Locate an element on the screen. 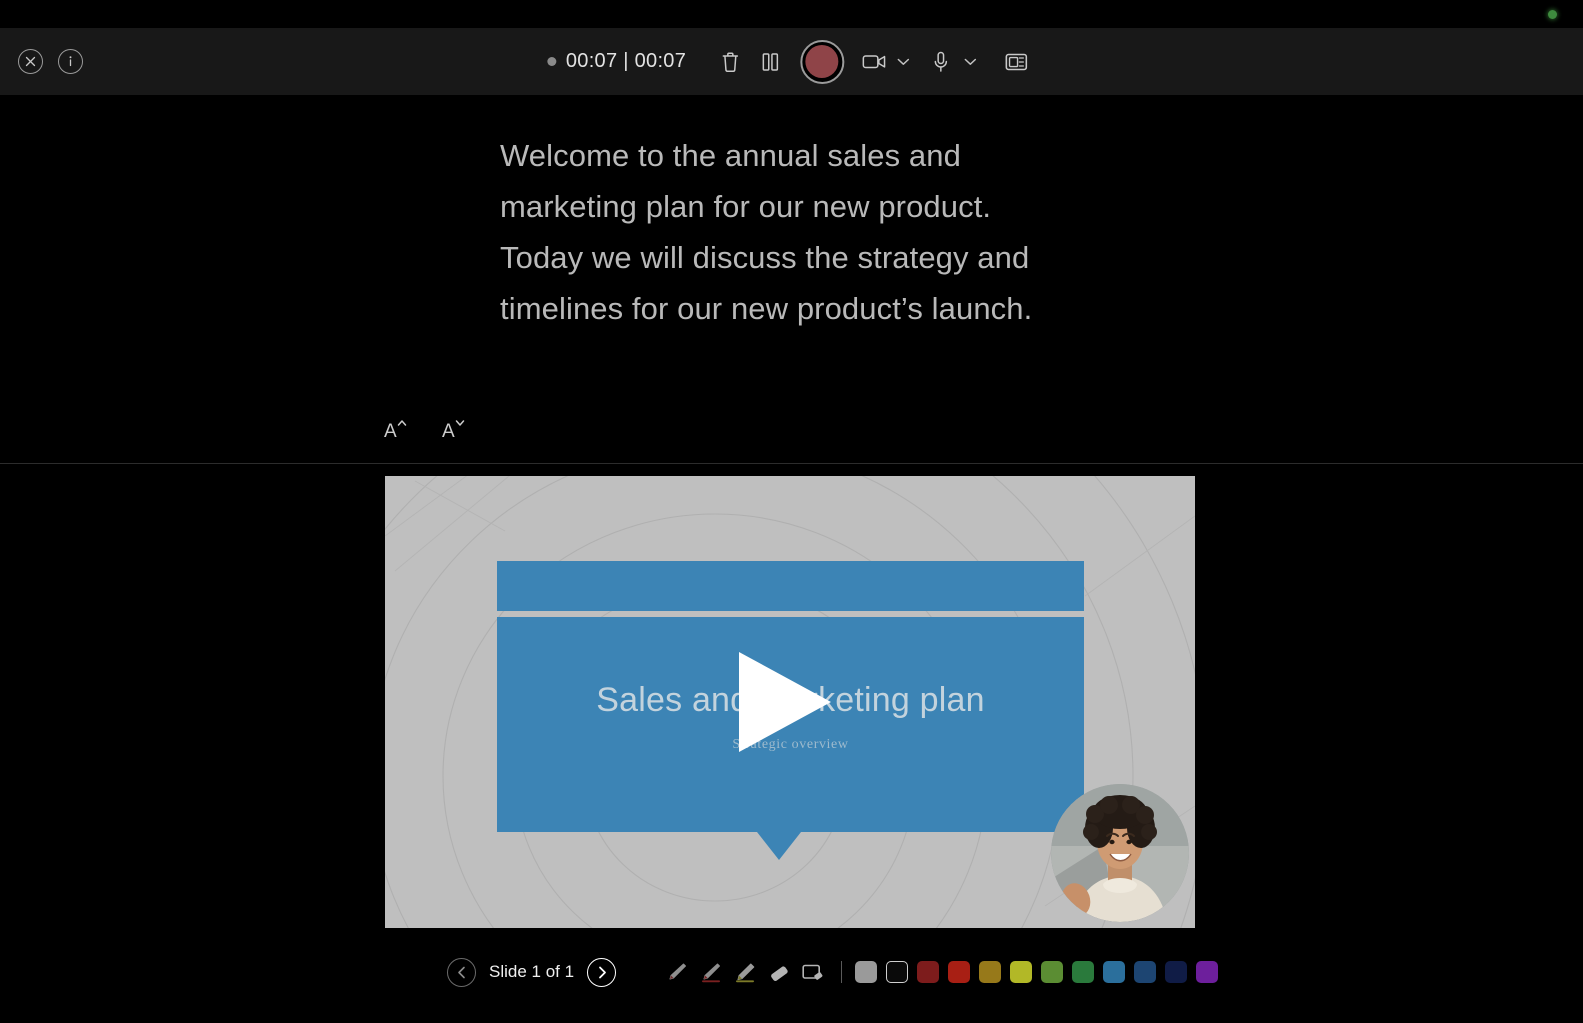 Image resolution: width=1583 pixels, height=1023 pixels. slide-controls-bar: Slide 1 of 1 is located at coordinates (791, 972).